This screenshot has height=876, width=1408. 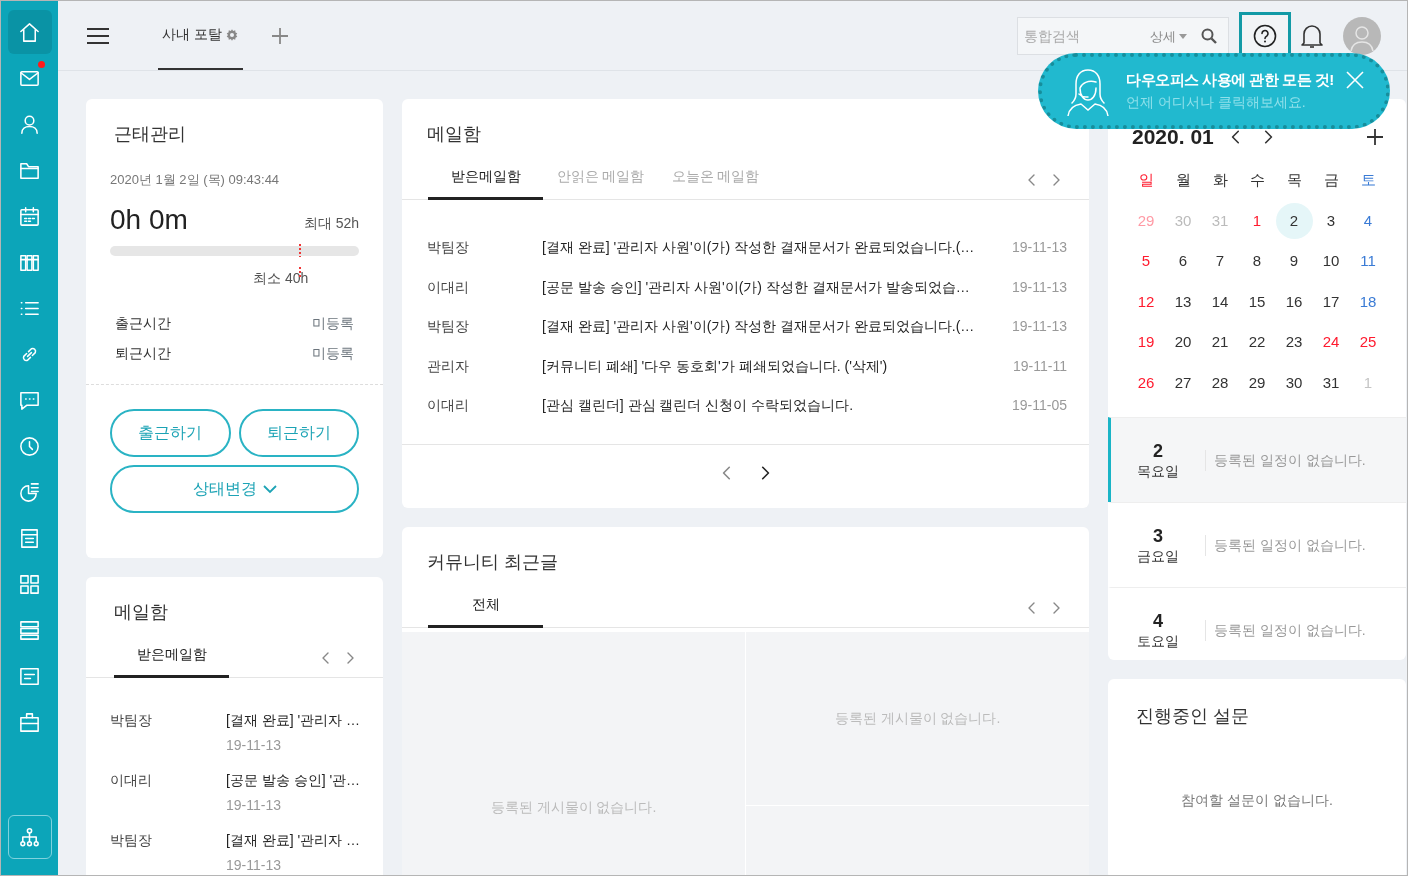 I want to click on calendar-day: 25, so click(x=1368, y=342).